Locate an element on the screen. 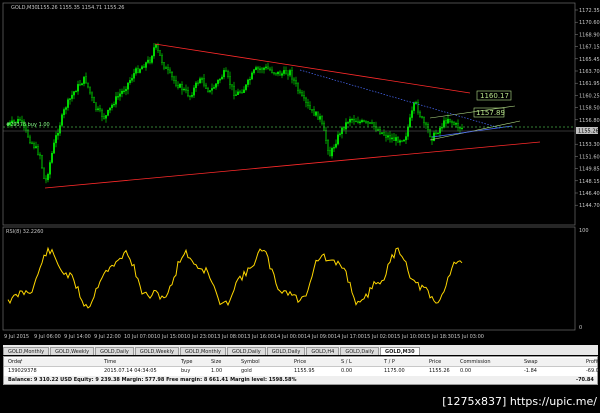  time-tick-label: 10 Jul 07:00 is located at coordinates (139, 337).